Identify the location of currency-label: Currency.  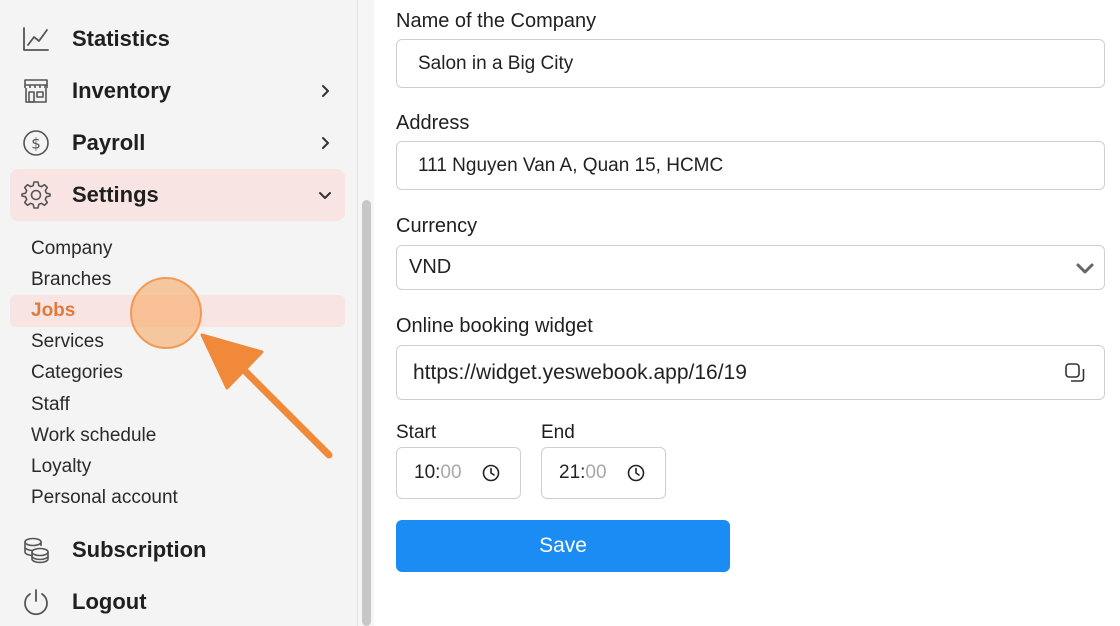
(437, 226).